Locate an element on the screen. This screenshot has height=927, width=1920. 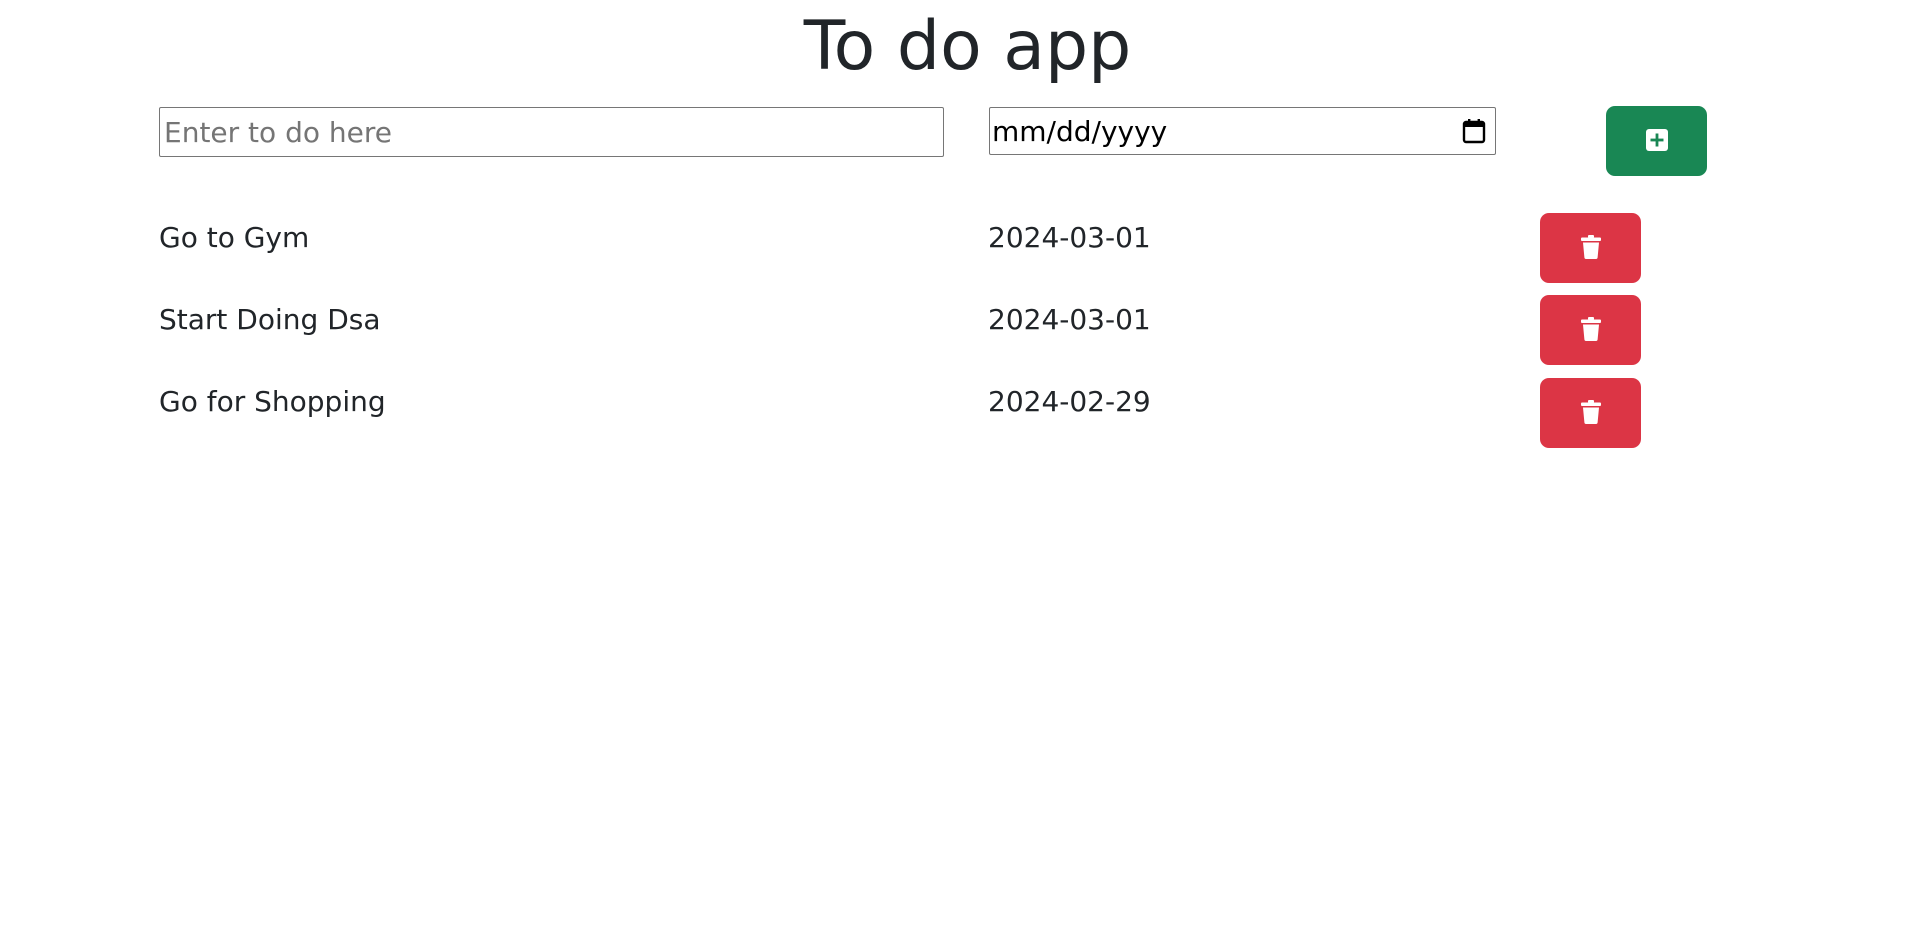
todo-item-name: Go to Gym is located at coordinates (234, 237).